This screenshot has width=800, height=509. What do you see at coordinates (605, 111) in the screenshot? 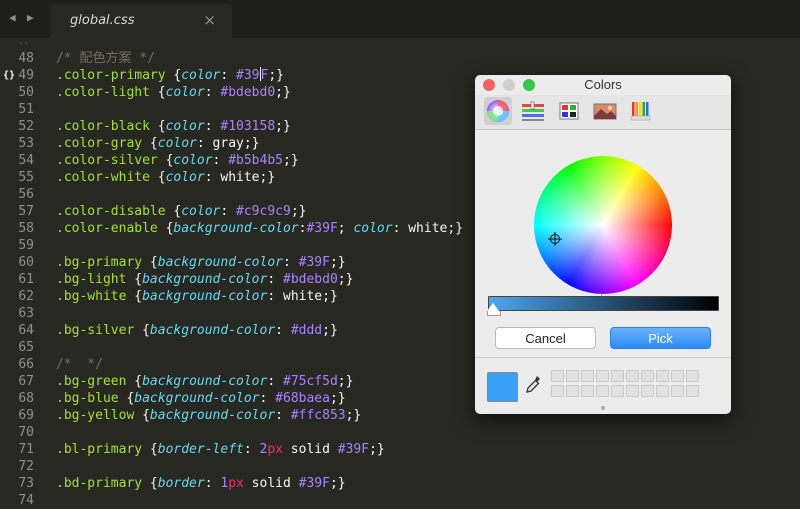
I see `image-palettes-icon` at bounding box center [605, 111].